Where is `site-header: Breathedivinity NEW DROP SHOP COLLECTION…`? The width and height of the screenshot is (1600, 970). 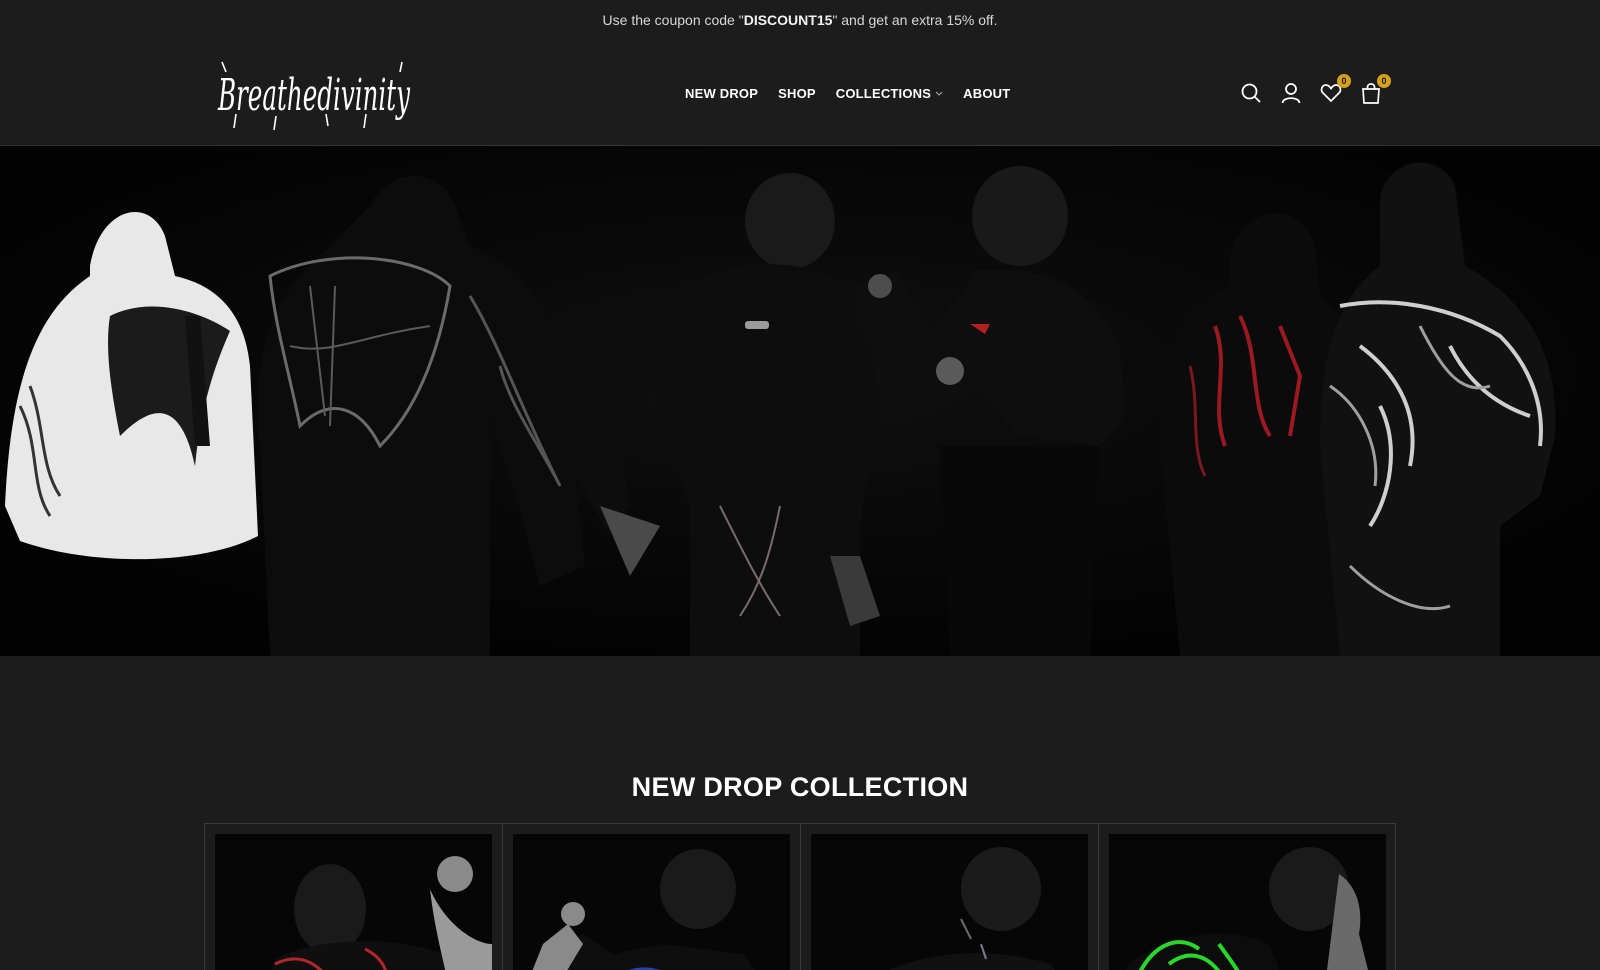 site-header: Breathedivinity NEW DROP SHOP COLLECTION… is located at coordinates (800, 93).